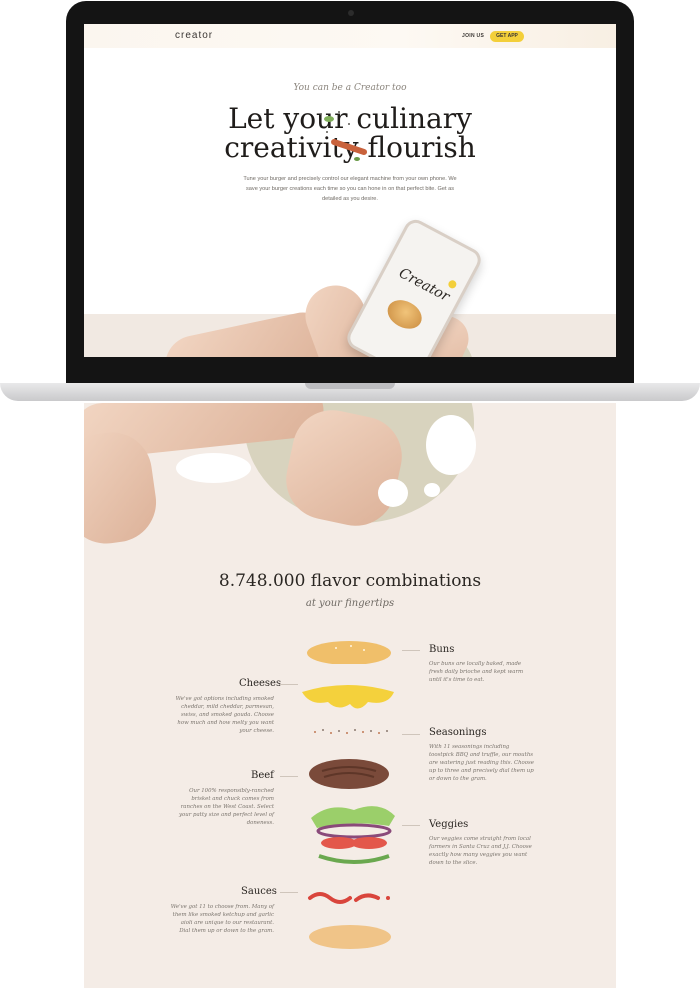  What do you see at coordinates (424, 285) in the screenshot?
I see `phone-app-title: Creator` at bounding box center [424, 285].